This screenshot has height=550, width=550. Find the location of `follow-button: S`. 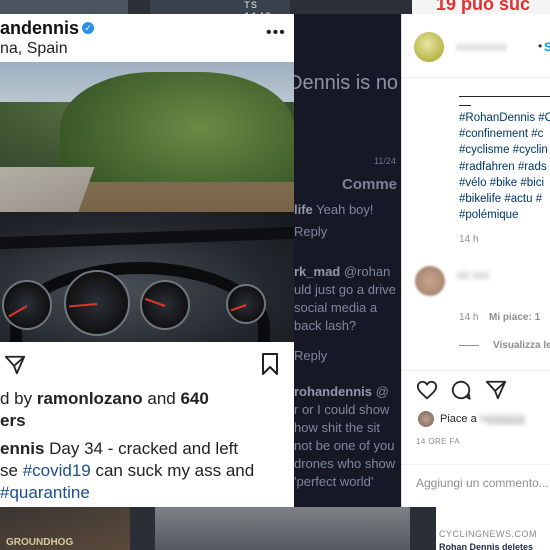

follow-button: S is located at coordinates (547, 47).